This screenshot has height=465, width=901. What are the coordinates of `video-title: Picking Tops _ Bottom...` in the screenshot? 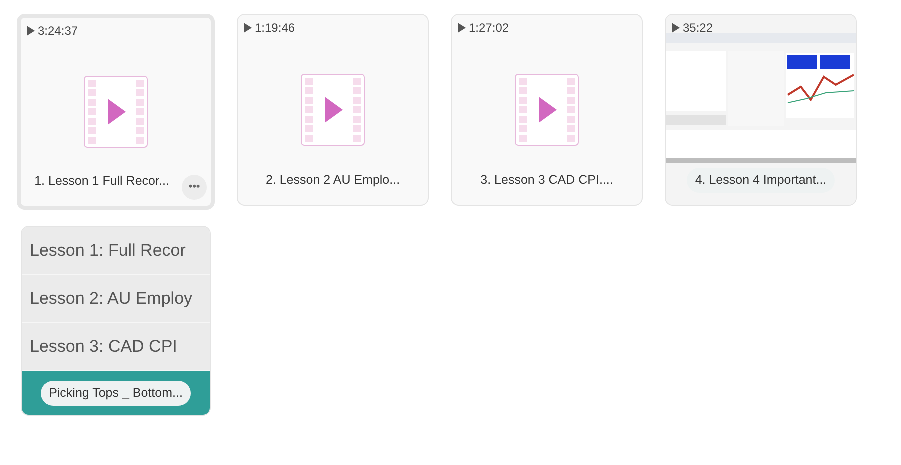 It's located at (116, 393).